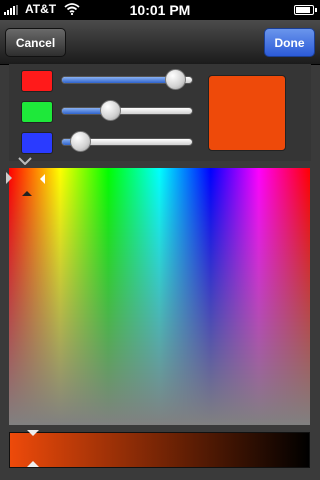  Describe the element at coordinates (27, 193) in the screenshot. I see `hue-marker-icon` at that location.